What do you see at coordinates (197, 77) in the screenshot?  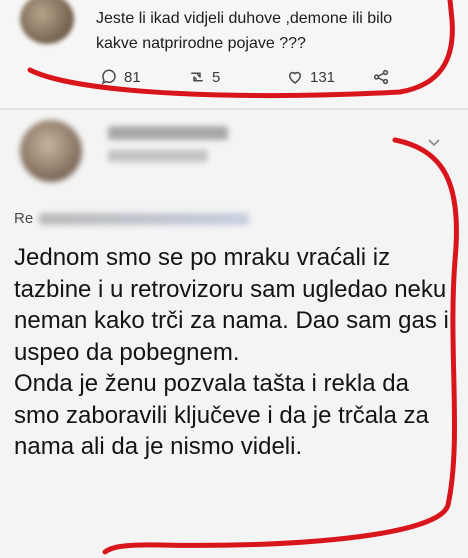 I see `retweet-icon` at bounding box center [197, 77].